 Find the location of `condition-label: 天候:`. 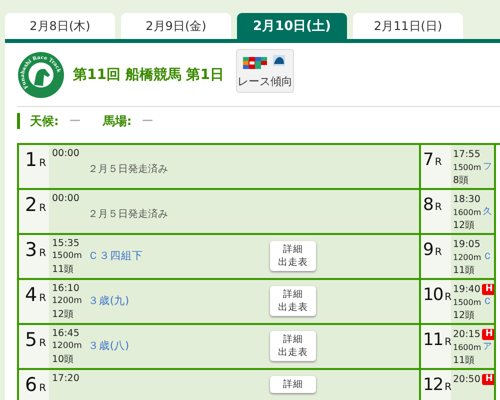

condition-label: 天候: is located at coordinates (44, 121).